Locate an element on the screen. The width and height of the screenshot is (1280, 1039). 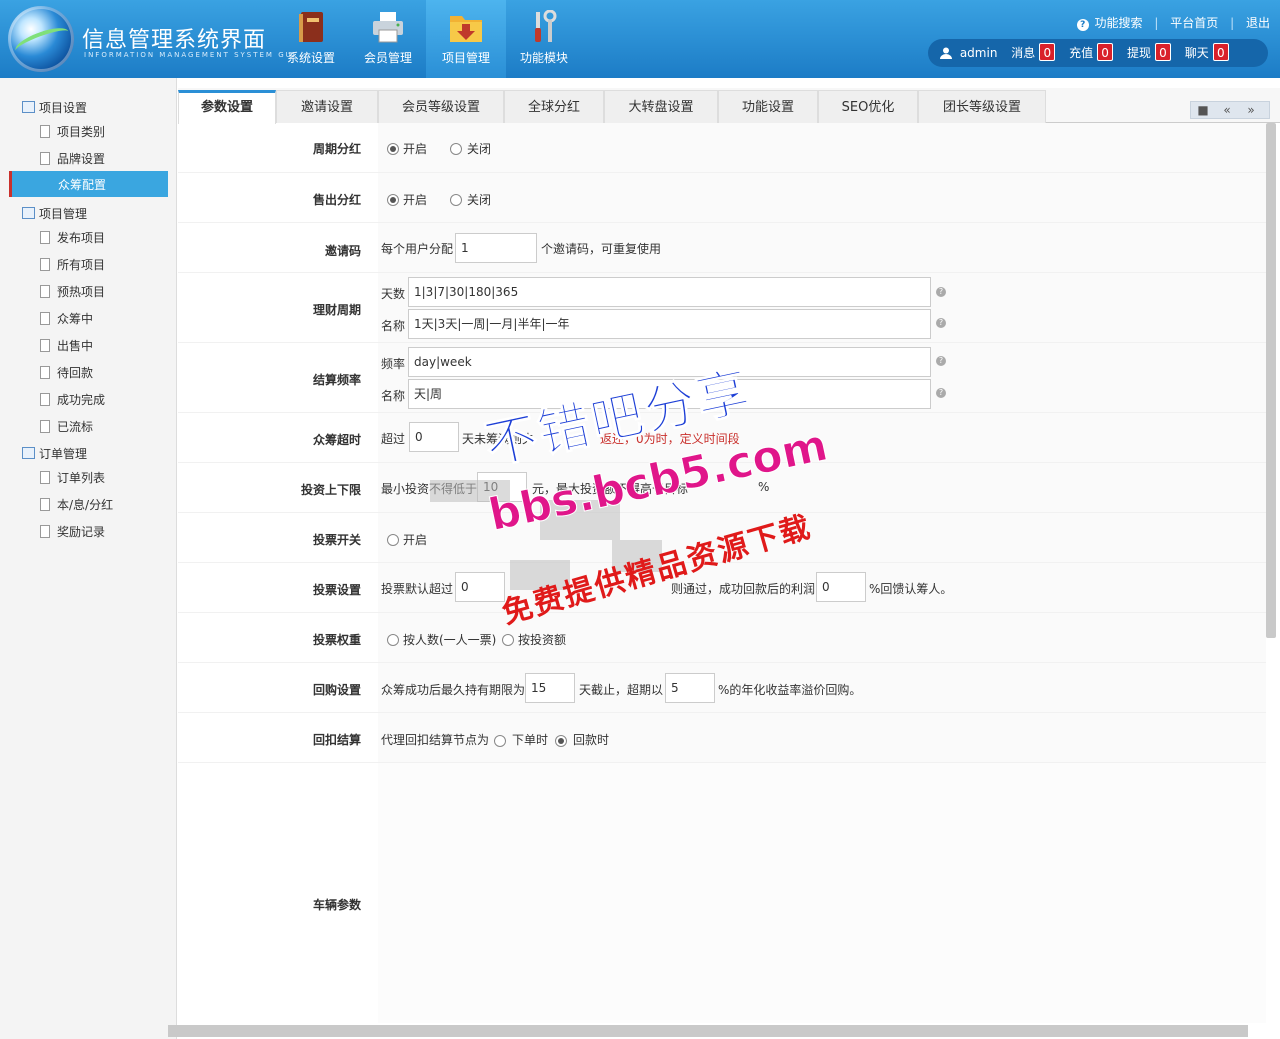
tab-invite-settings: 邀请设置 is located at coordinates (327, 106).